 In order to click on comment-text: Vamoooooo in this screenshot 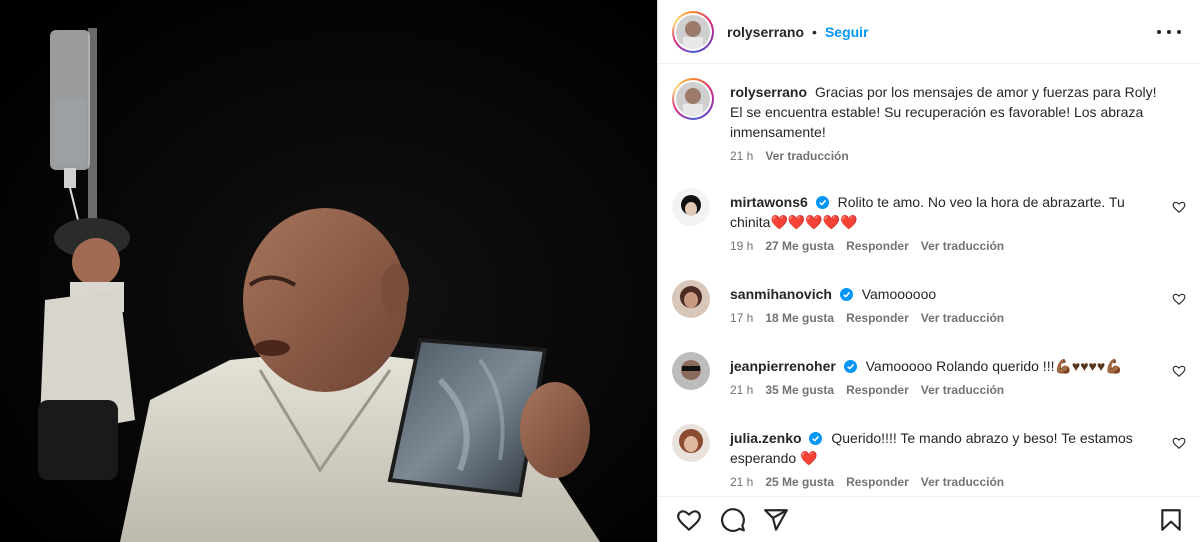, I will do `click(899, 294)`.